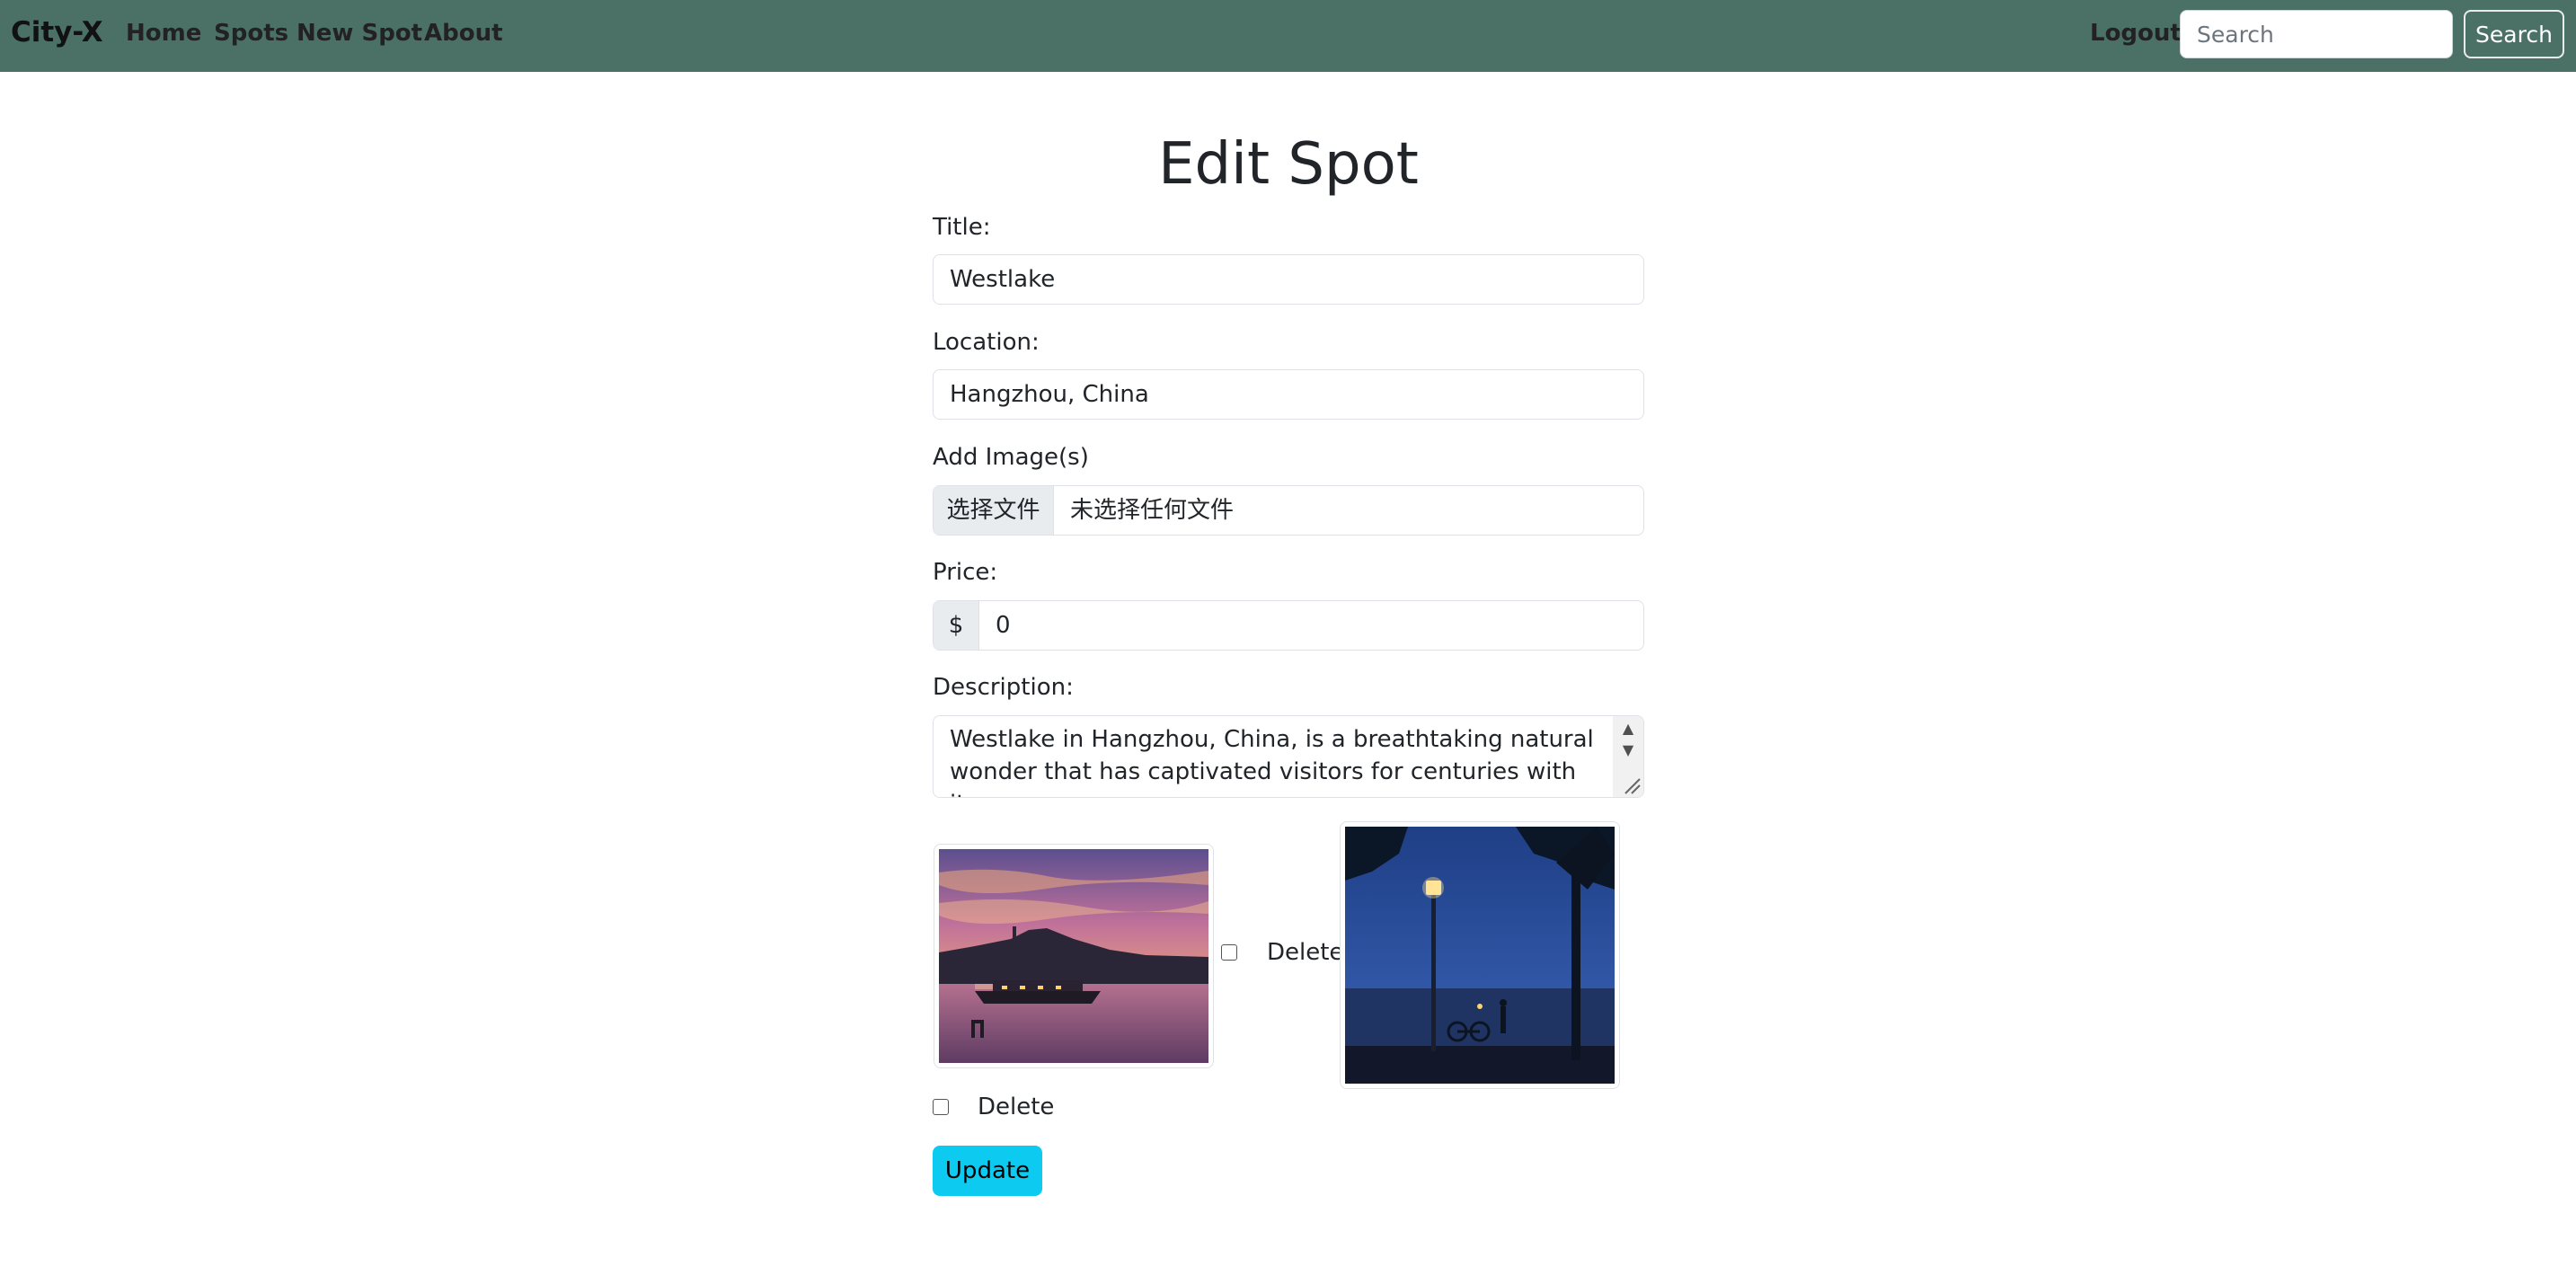 The width and height of the screenshot is (2576, 1284). I want to click on delete-image-1-label: Delete, so click(1305, 952).